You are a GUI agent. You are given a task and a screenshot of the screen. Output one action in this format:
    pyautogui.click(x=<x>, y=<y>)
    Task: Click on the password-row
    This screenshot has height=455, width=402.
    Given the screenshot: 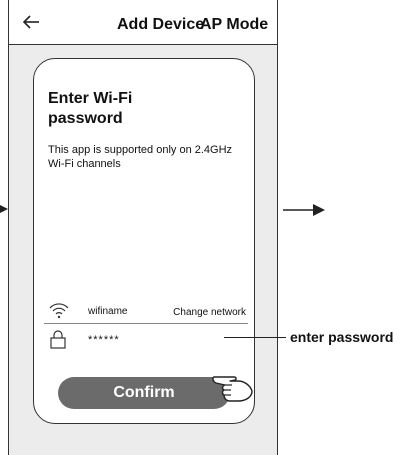 What is the action you would take?
    pyautogui.click(x=146, y=340)
    